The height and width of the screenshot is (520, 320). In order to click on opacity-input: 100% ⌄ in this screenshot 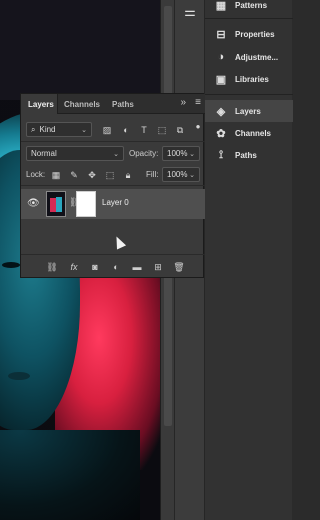, I will do `click(181, 153)`.